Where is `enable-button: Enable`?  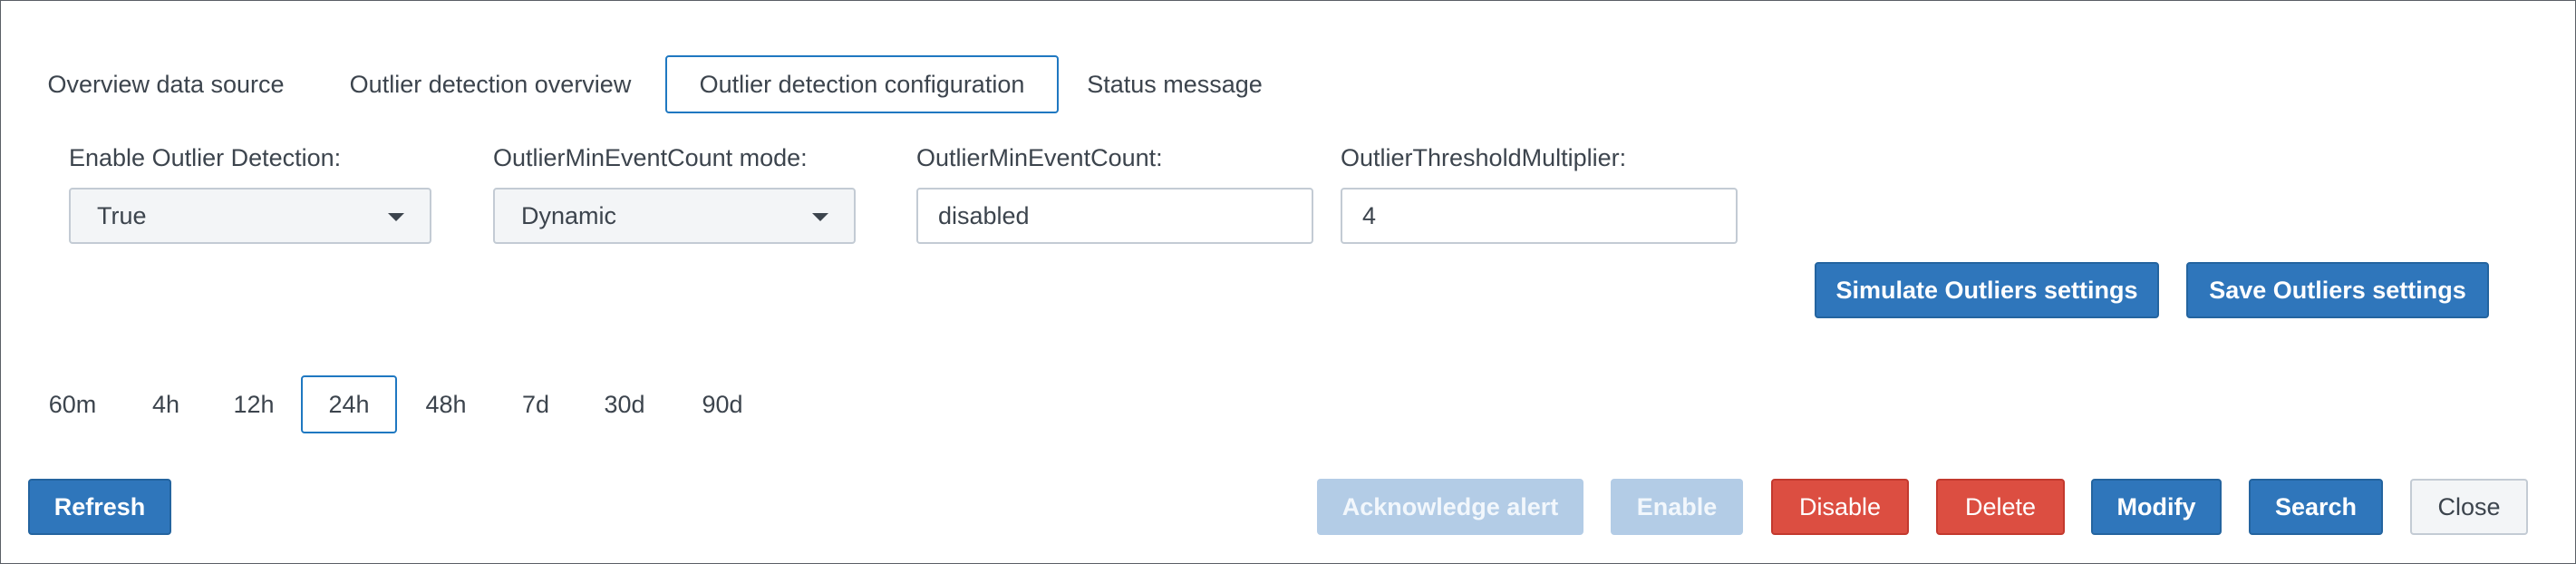 enable-button: Enable is located at coordinates (1677, 507).